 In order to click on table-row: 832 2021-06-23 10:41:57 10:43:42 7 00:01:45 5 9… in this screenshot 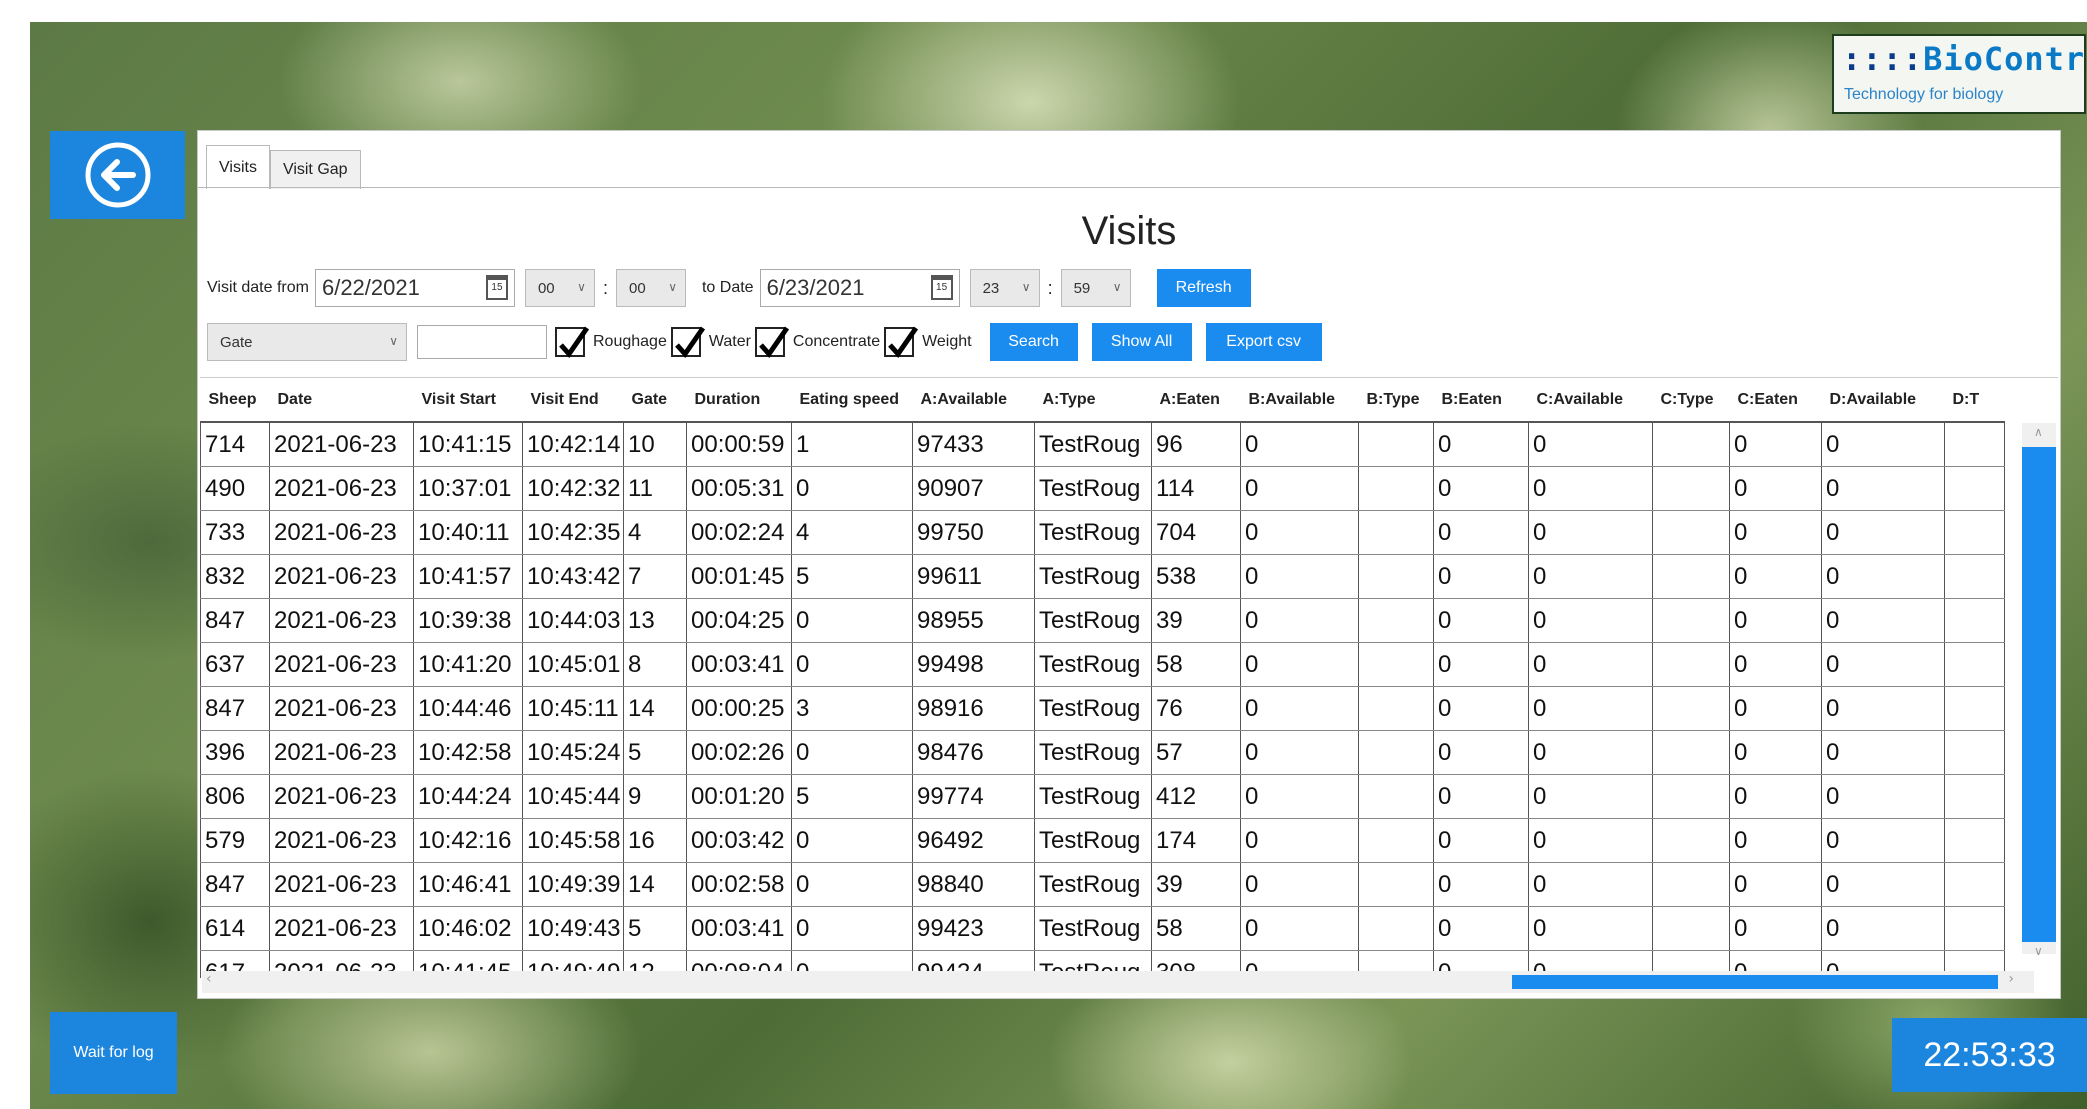, I will do `click(1102, 576)`.